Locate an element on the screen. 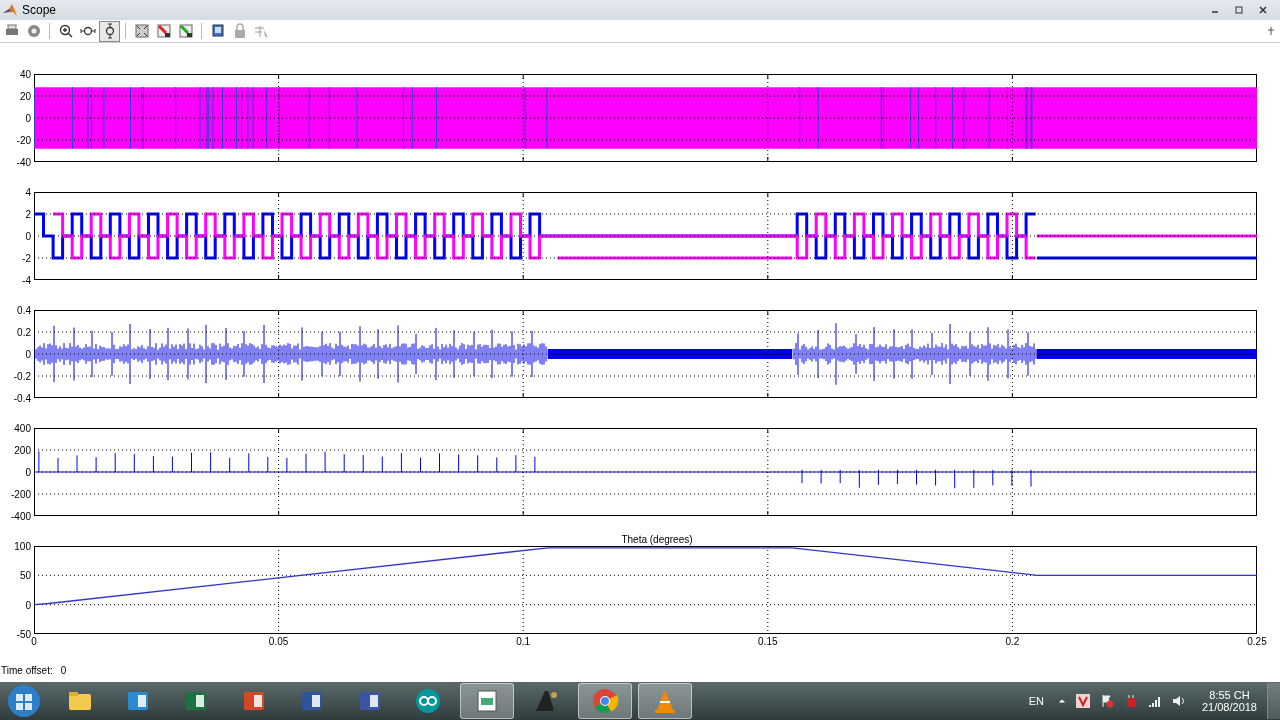 The image size is (1280, 720). window-title: Scope is located at coordinates (39, 10).